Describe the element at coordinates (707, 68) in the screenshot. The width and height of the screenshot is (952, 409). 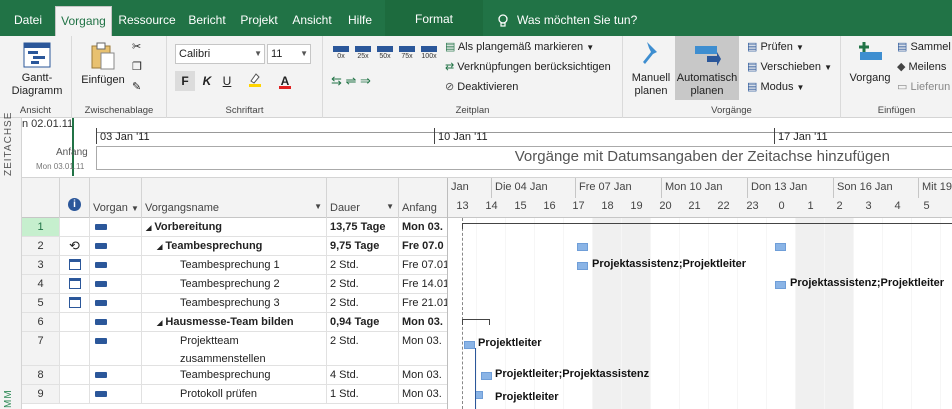
I see `auto-schedule-button: Automatisch planen` at that location.